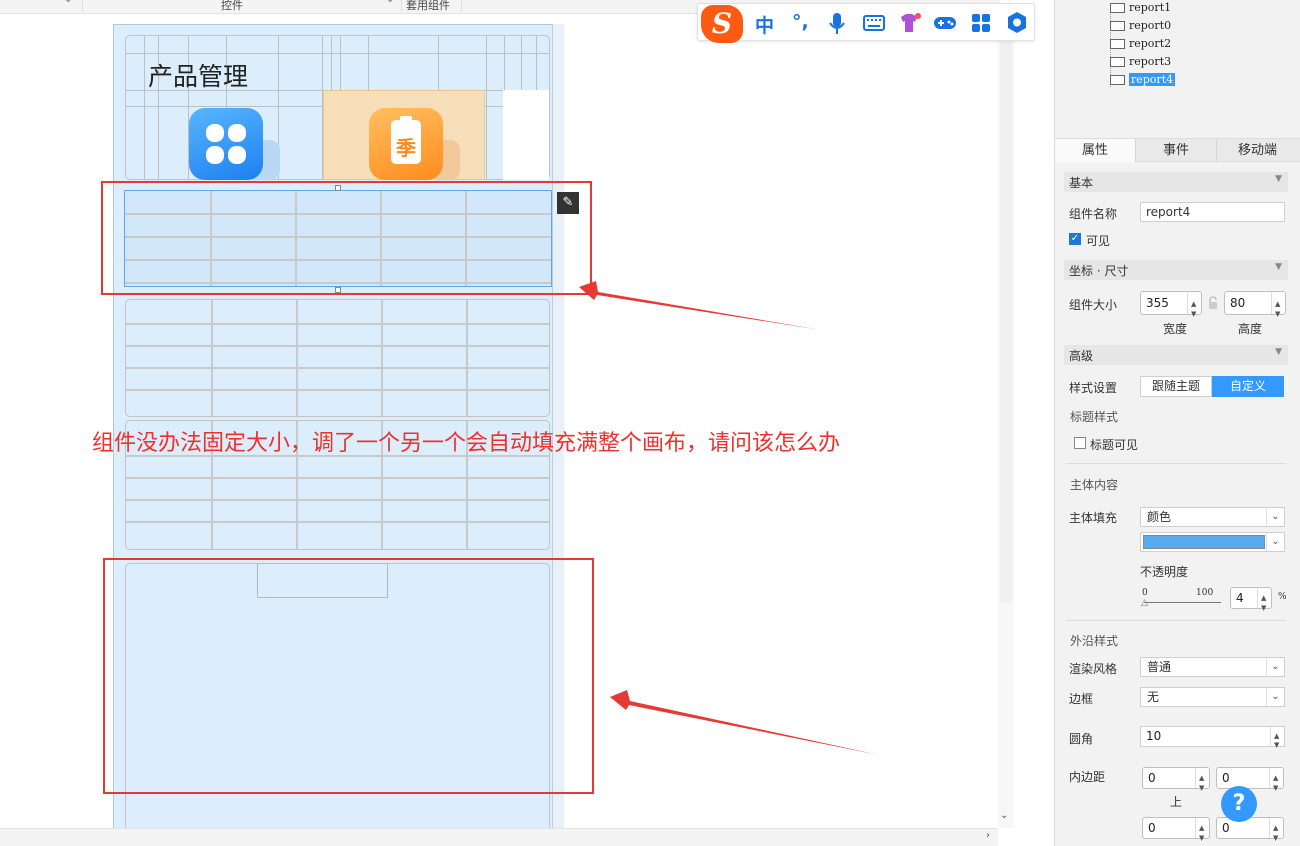  Describe the element at coordinates (1093, 214) in the screenshot. I see `name-label: 组件名称` at that location.